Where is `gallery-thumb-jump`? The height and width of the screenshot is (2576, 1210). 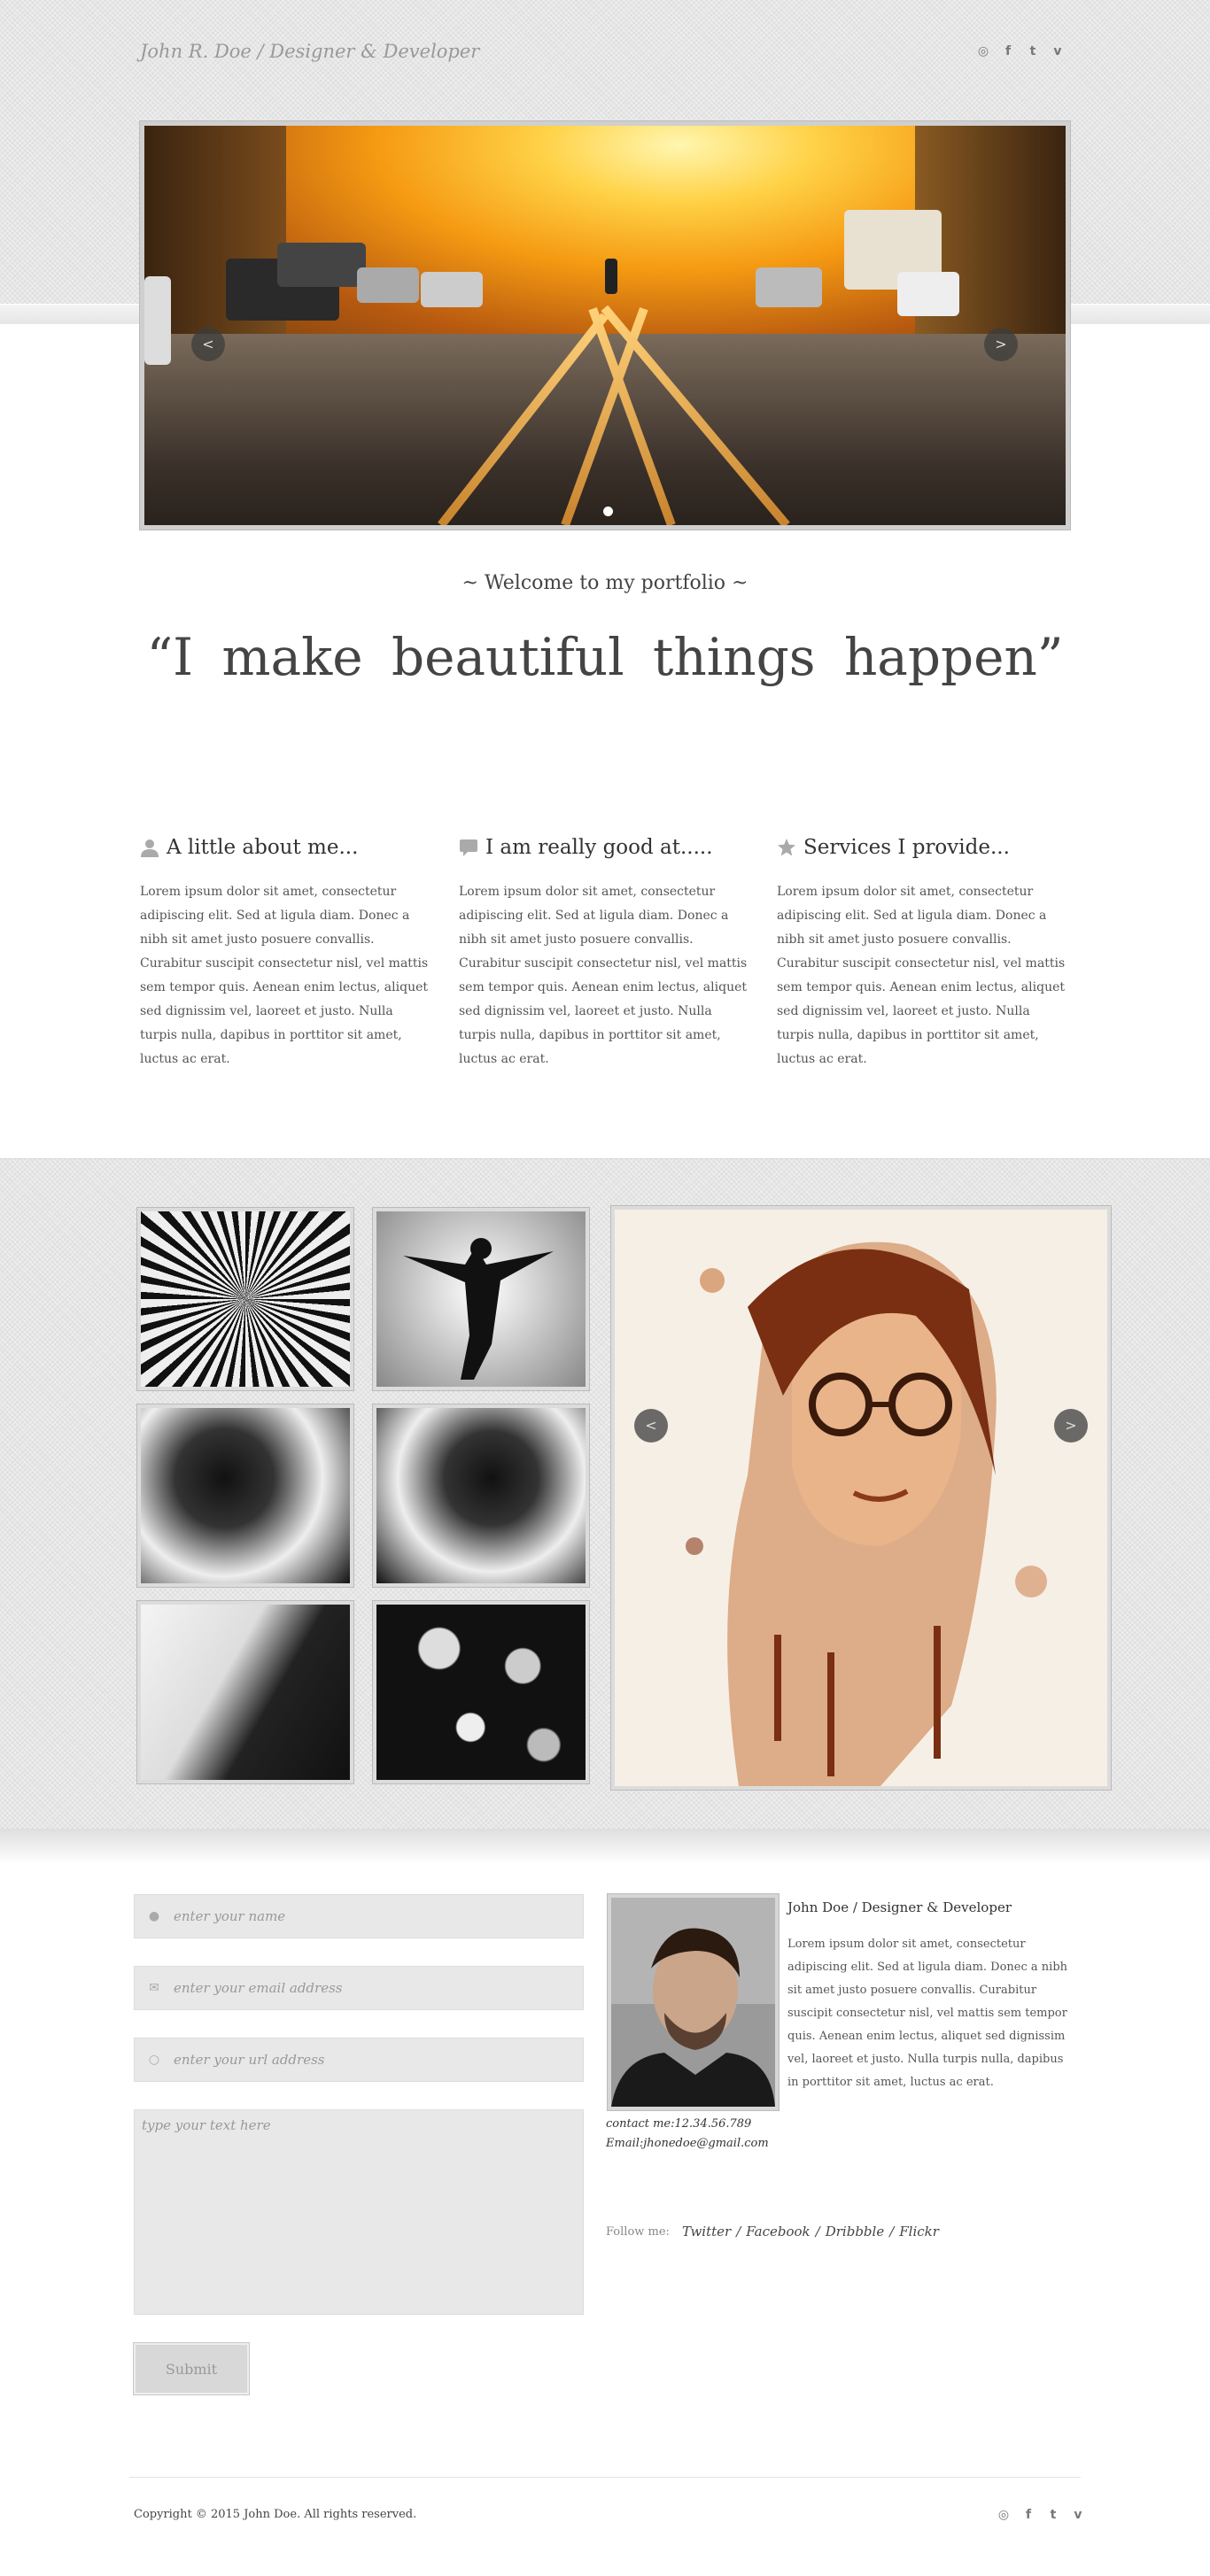
gallery-thumb-jump is located at coordinates (481, 1299).